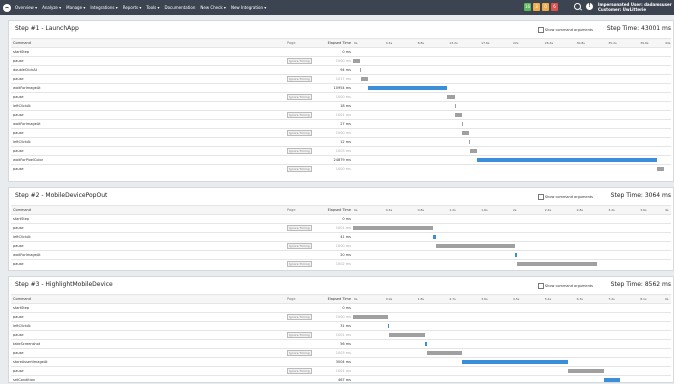  Describe the element at coordinates (341, 159) in the screenshot. I see `table-row: waitForPixelColor 24879 ms` at that location.